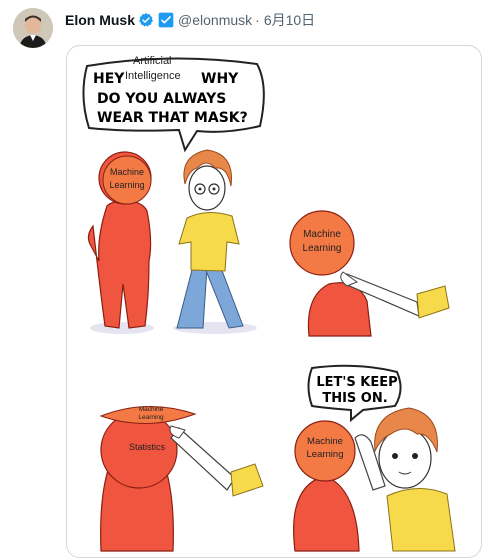 The width and height of the screenshot is (489, 559). Describe the element at coordinates (166, 20) in the screenshot. I see `twitter-blue-square-icon` at that location.